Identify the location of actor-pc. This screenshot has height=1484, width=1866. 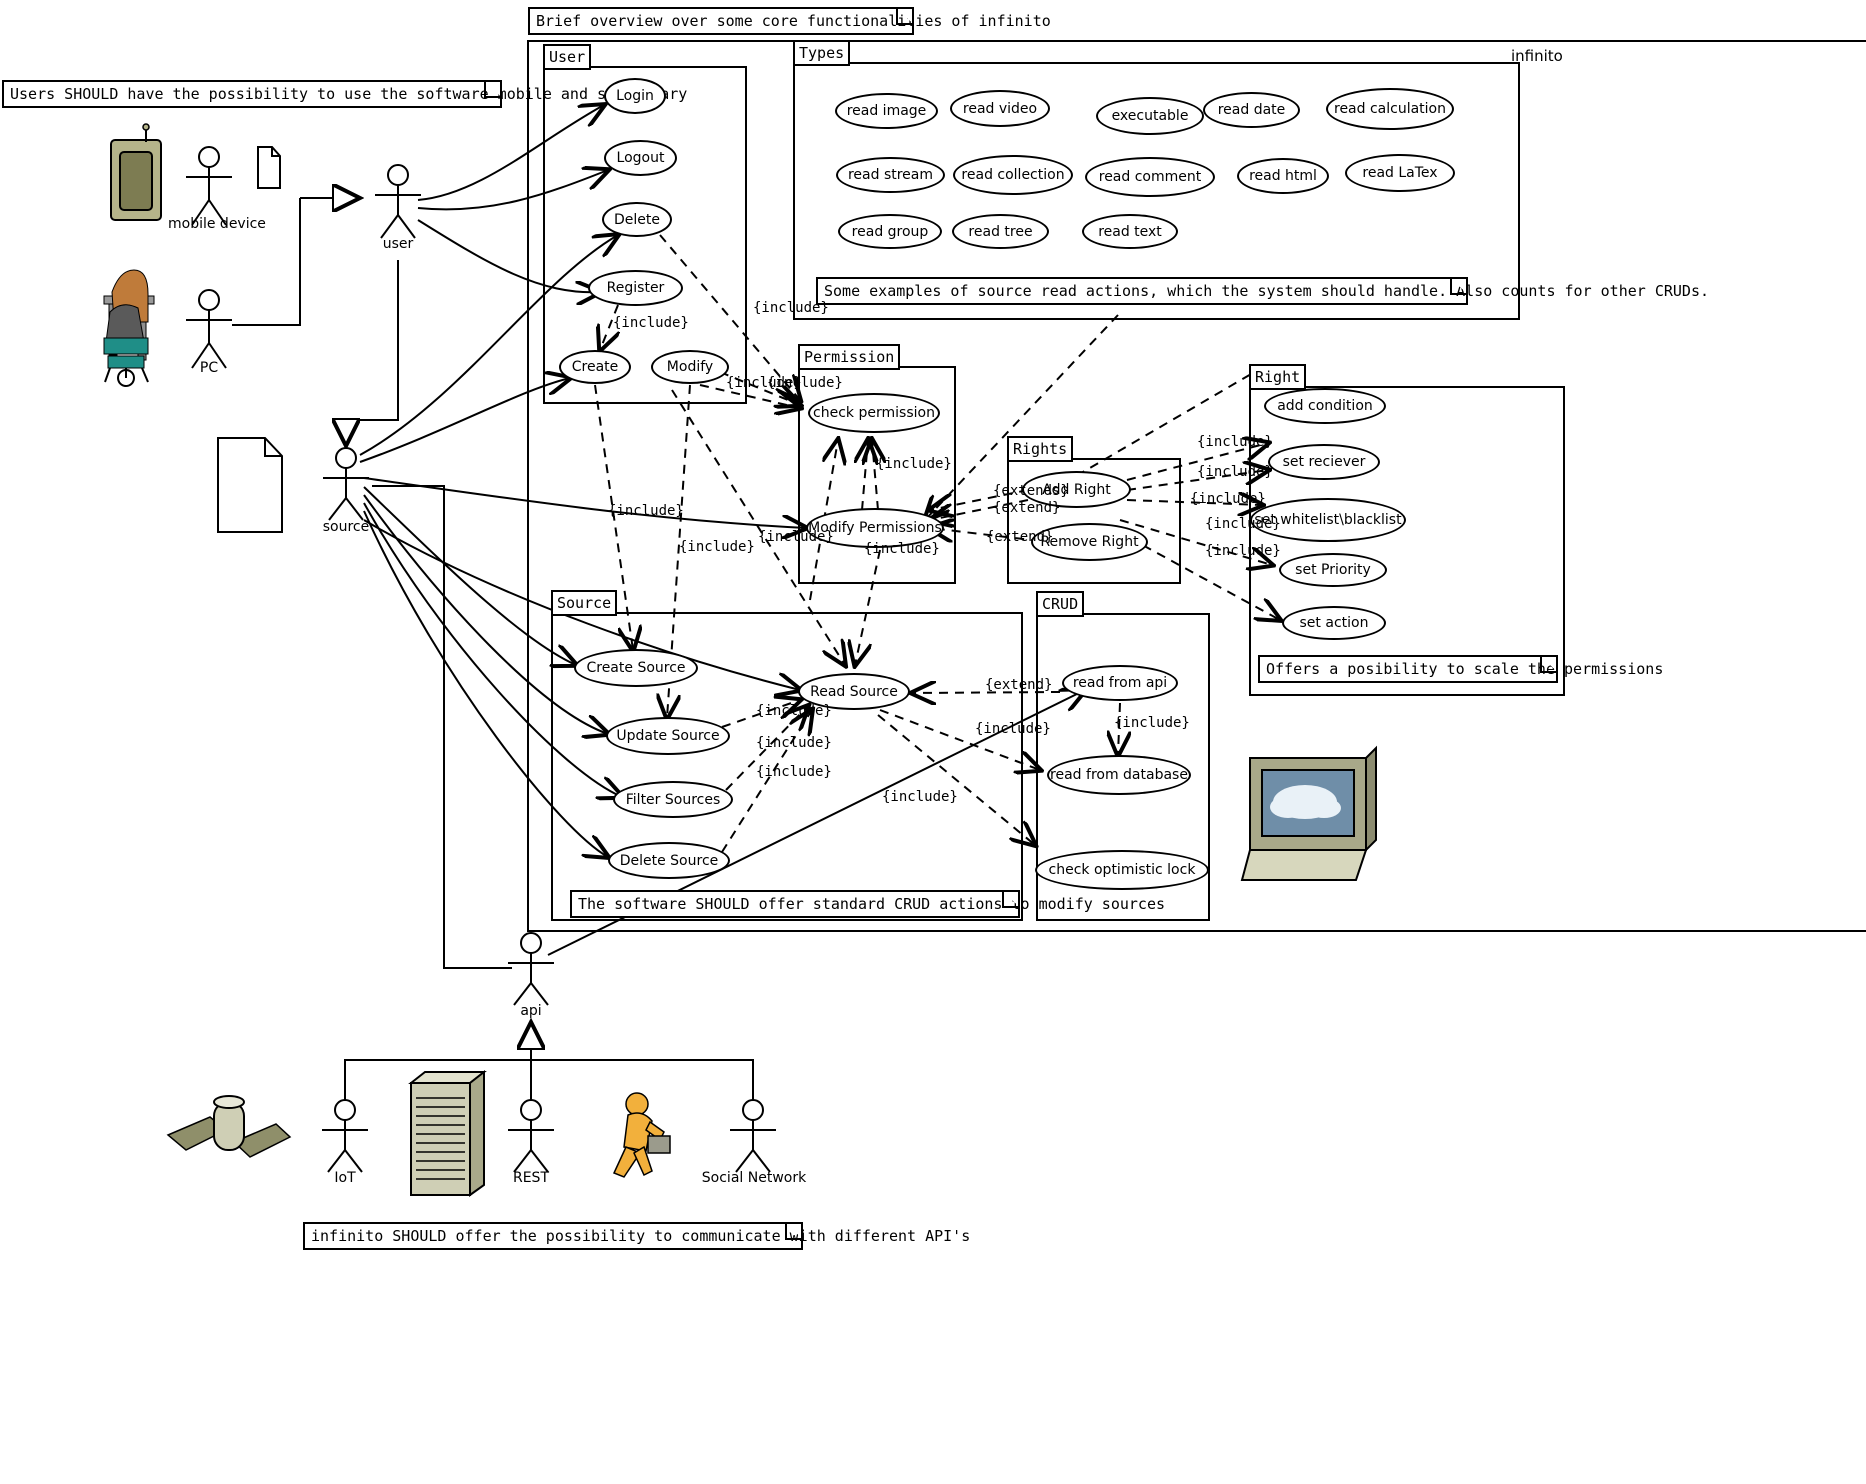
(209, 329).